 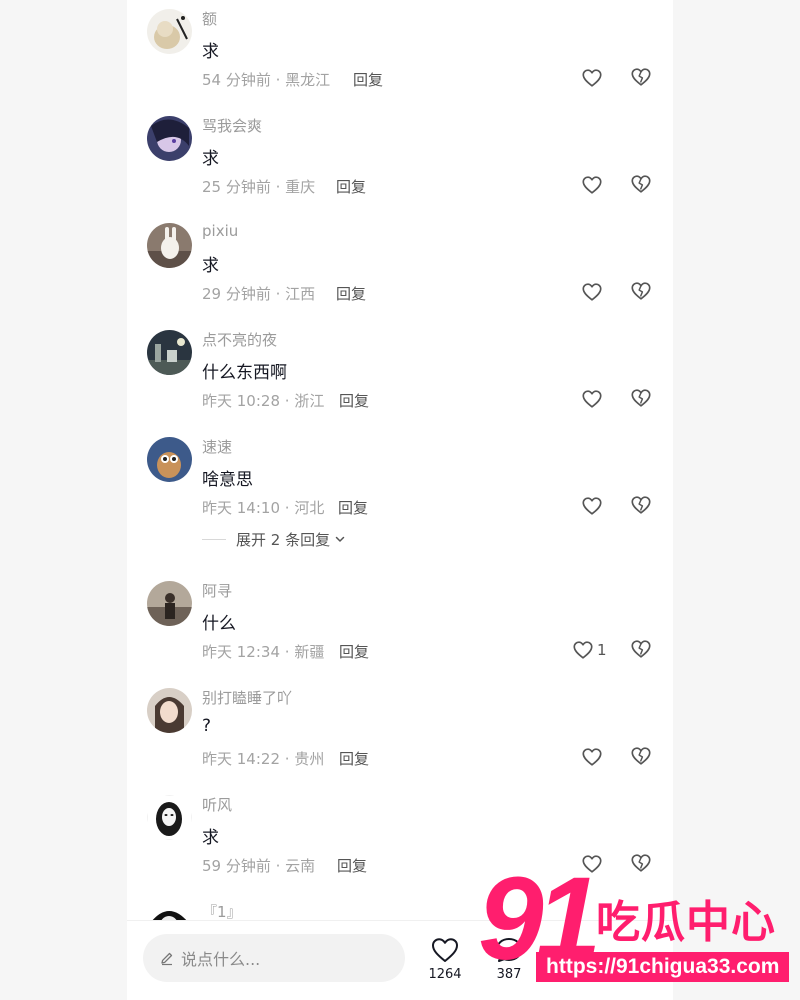 What do you see at coordinates (227, 480) in the screenshot?
I see `comment-text: 啥意思` at bounding box center [227, 480].